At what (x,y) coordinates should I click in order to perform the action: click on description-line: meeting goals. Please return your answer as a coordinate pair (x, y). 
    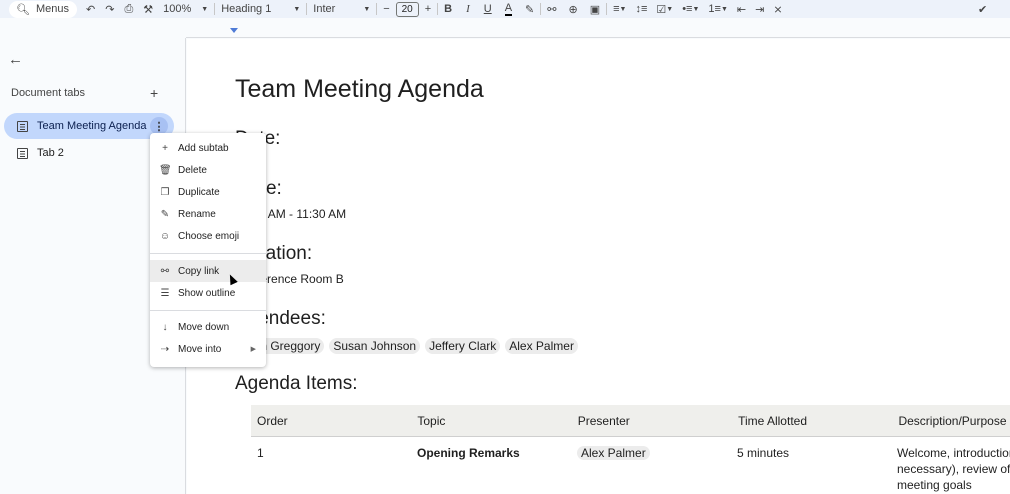
    Looking at the image, I should click on (934, 485).